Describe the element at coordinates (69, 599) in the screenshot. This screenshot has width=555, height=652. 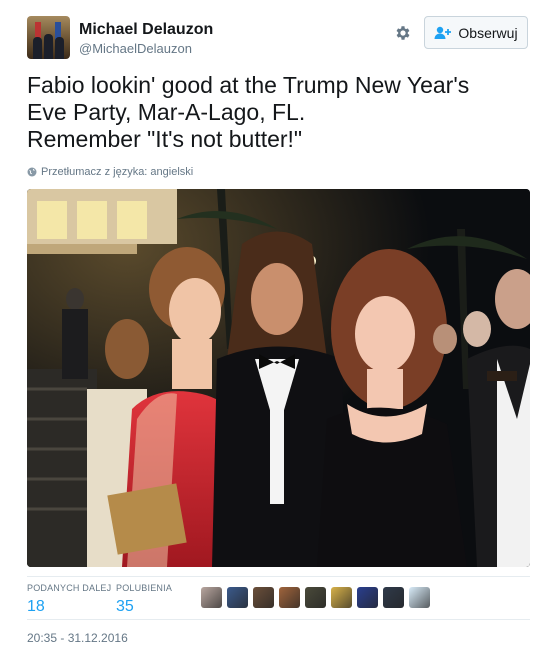
I see `retweets-stat: PODANYCH DALEJ 18` at that location.